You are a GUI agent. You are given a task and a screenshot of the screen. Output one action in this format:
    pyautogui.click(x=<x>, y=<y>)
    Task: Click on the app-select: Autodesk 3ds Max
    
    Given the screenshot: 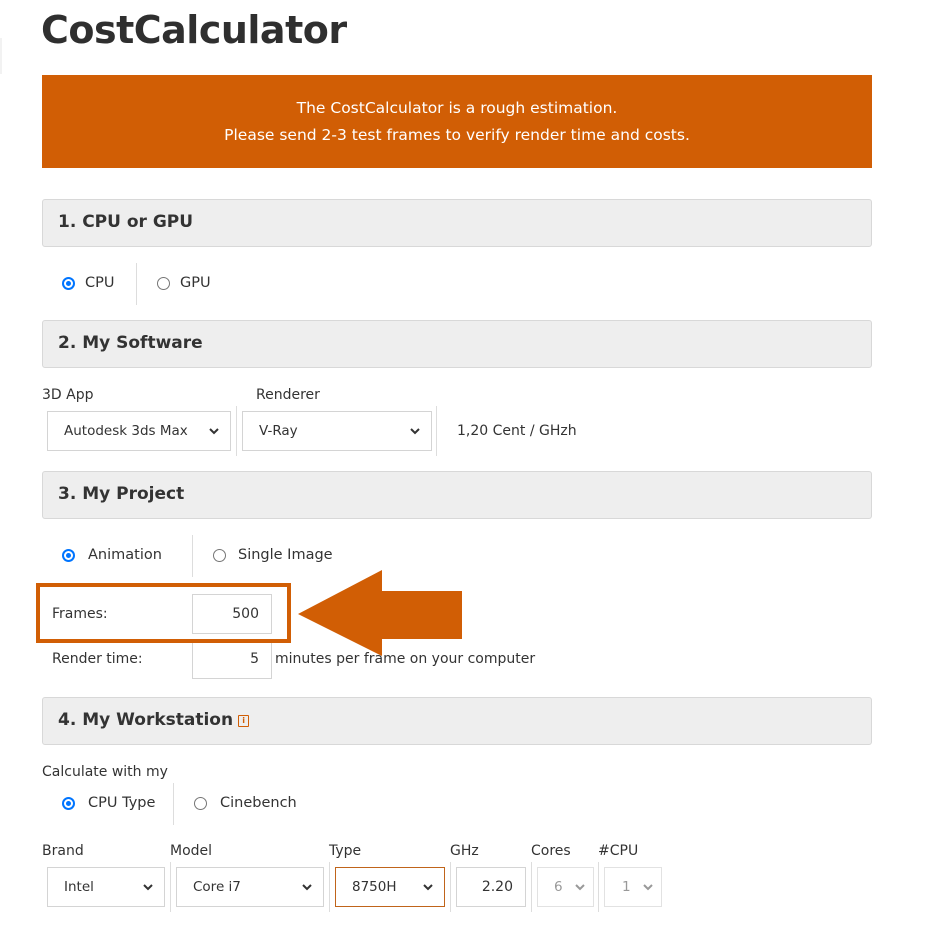 What is the action you would take?
    pyautogui.click(x=139, y=431)
    